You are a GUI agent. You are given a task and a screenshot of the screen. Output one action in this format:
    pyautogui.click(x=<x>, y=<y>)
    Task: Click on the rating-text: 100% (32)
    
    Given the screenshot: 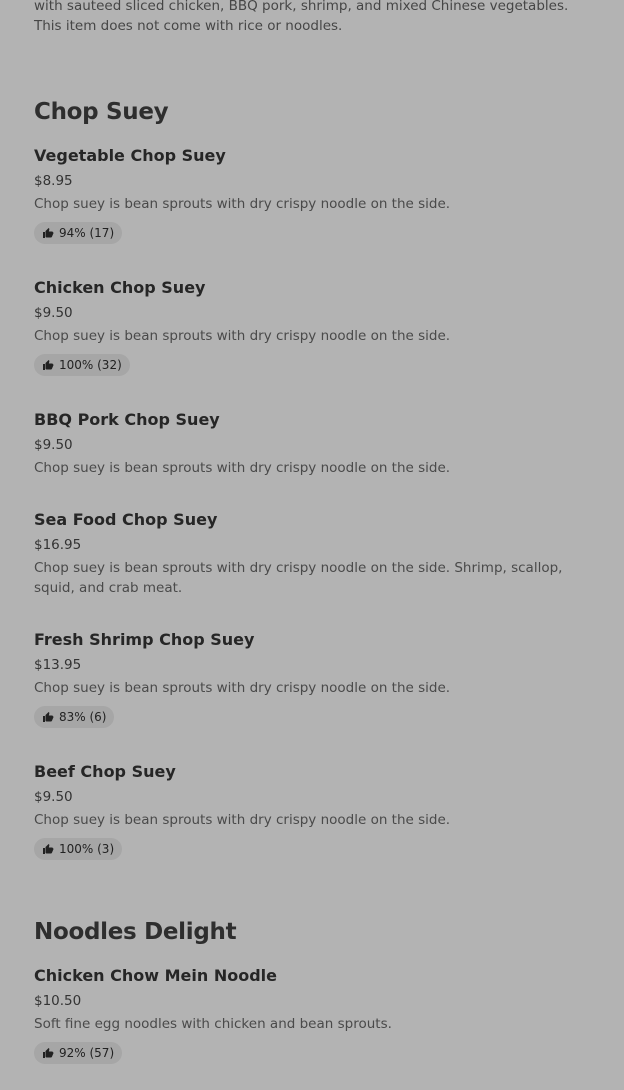 What is the action you would take?
    pyautogui.click(x=90, y=365)
    